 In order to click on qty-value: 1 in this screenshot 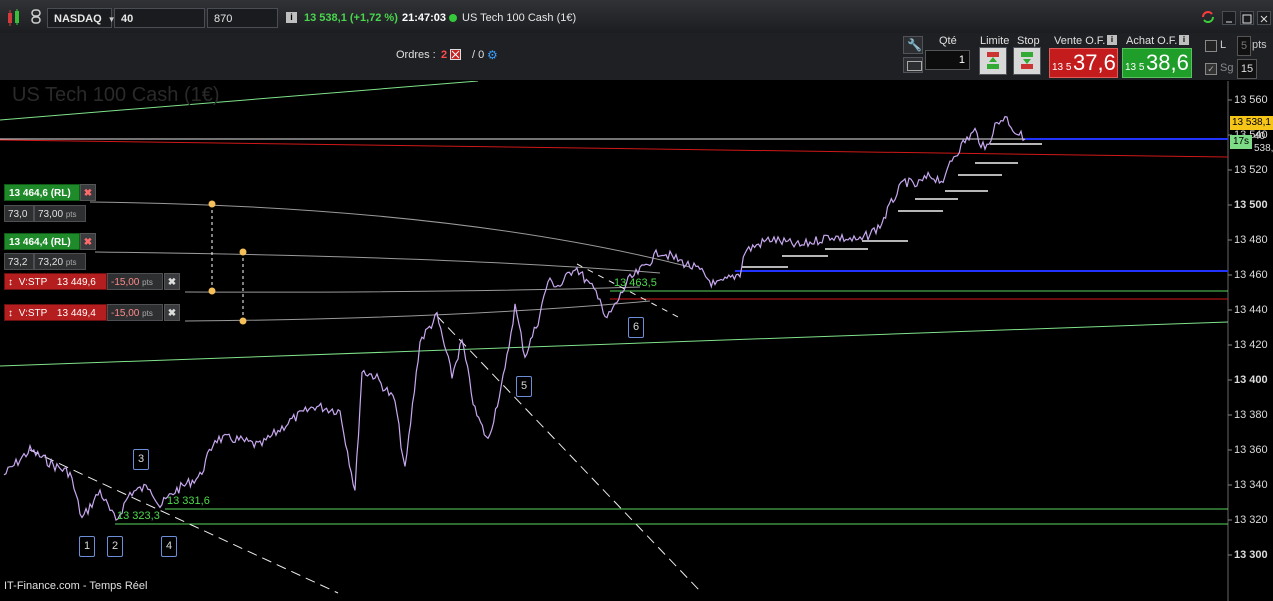, I will do `click(961, 60)`.